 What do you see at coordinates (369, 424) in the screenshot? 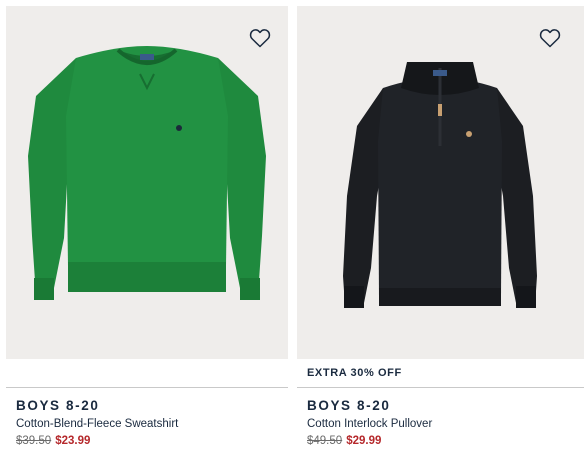
I see `product-name: Cotton Interlock Pullover` at bounding box center [369, 424].